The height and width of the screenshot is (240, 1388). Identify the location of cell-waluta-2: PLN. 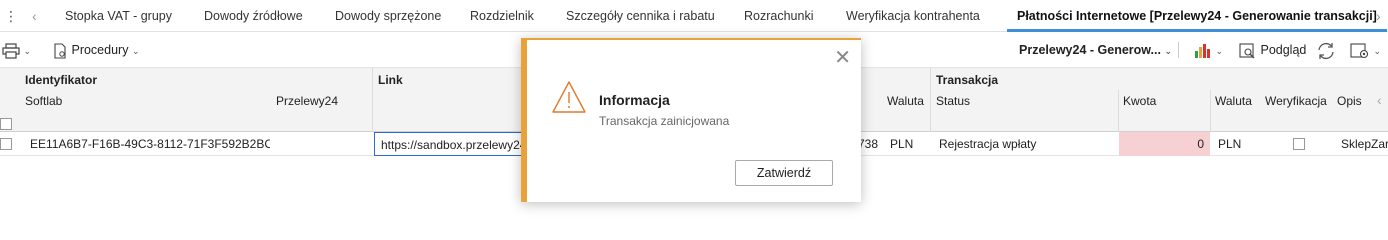
(1238, 144).